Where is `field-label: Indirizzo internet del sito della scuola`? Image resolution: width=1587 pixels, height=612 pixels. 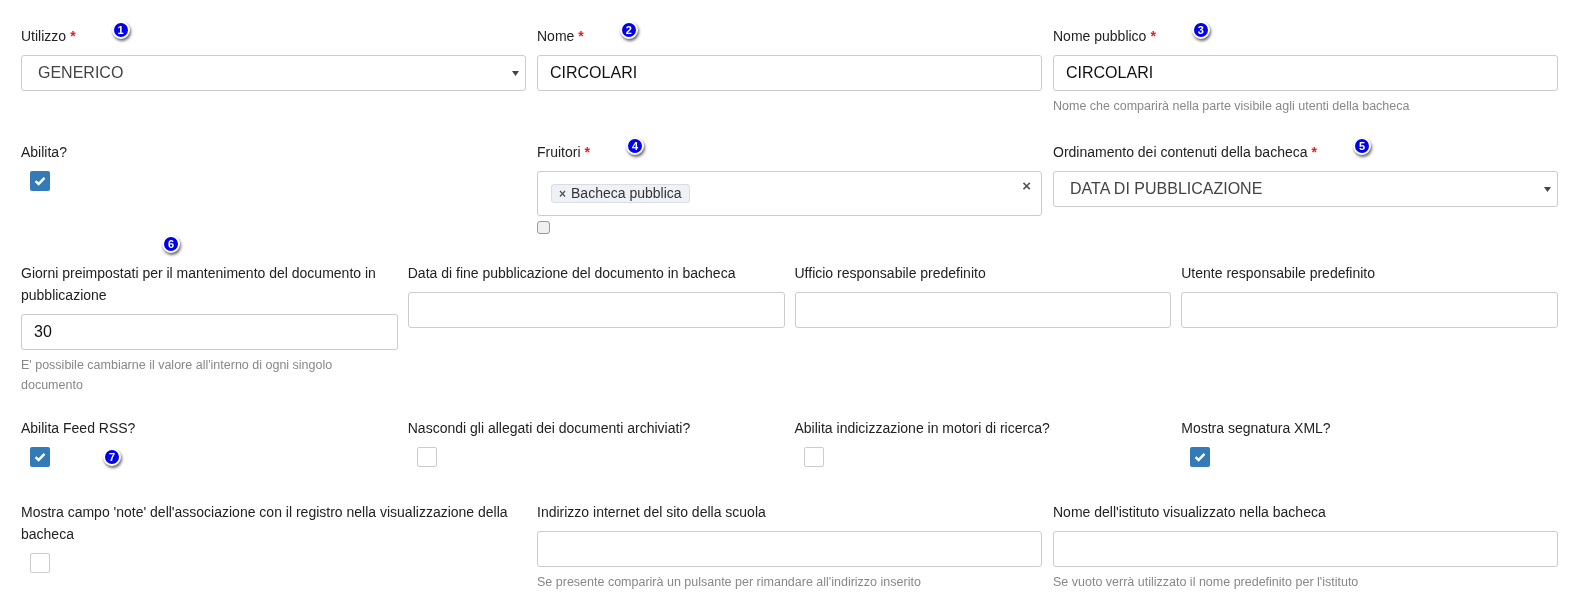
field-label: Indirizzo internet del sito della scuola is located at coordinates (651, 512).